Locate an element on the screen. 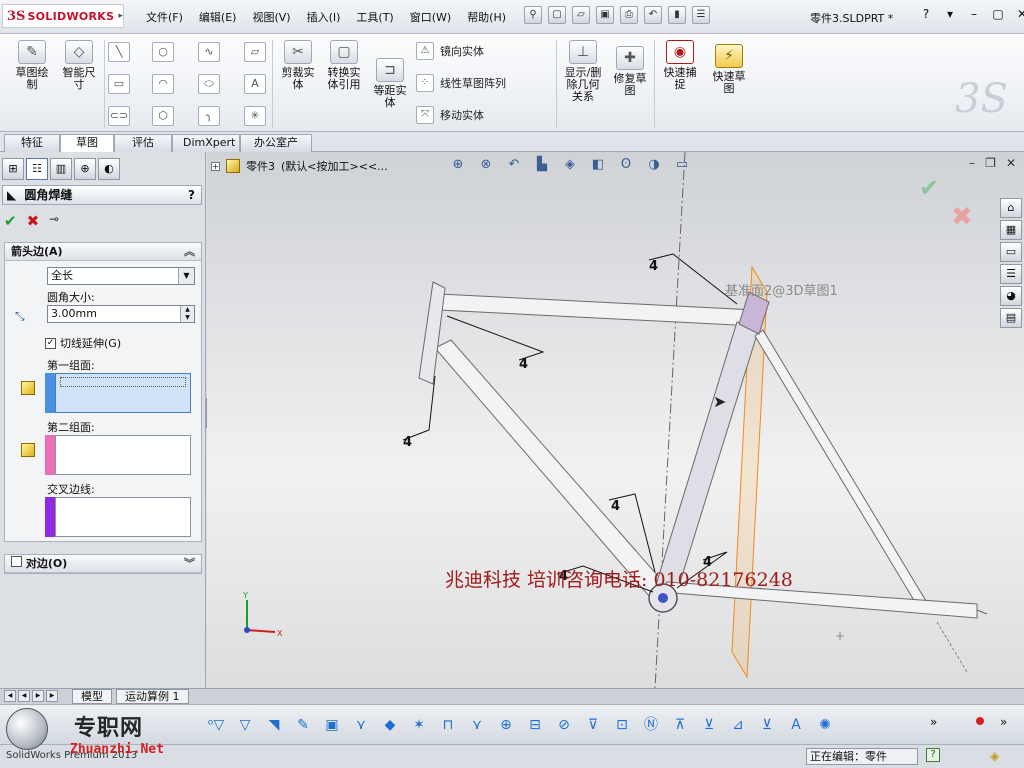 Image resolution: width=1024 pixels, height=768 pixels. tab-dimxpert: DimXpert is located at coordinates (206, 143).